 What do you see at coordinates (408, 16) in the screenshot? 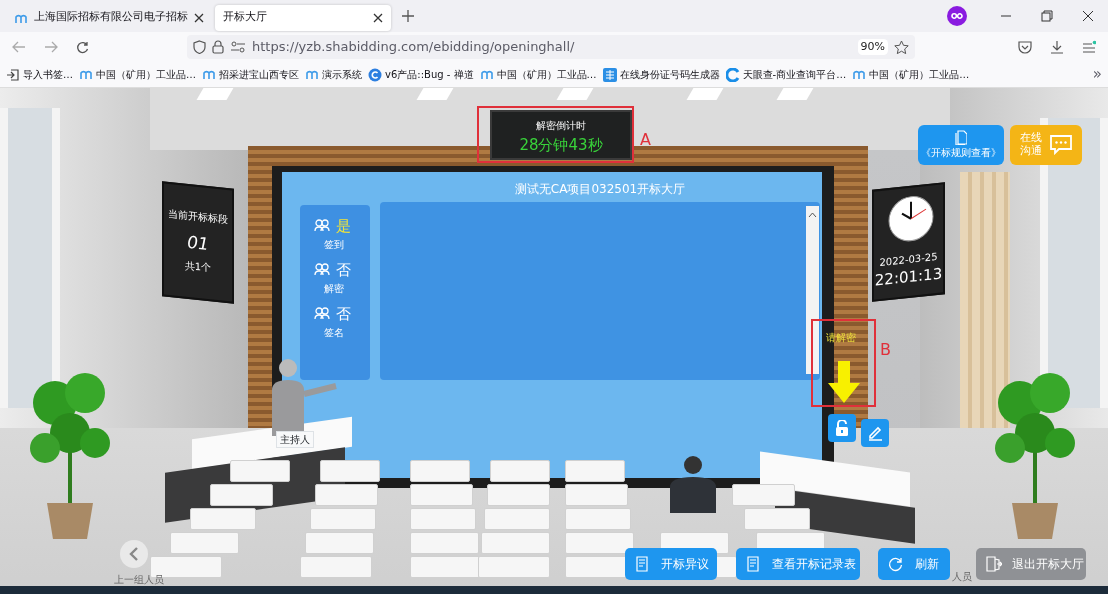
I see `new-tab-icon` at bounding box center [408, 16].